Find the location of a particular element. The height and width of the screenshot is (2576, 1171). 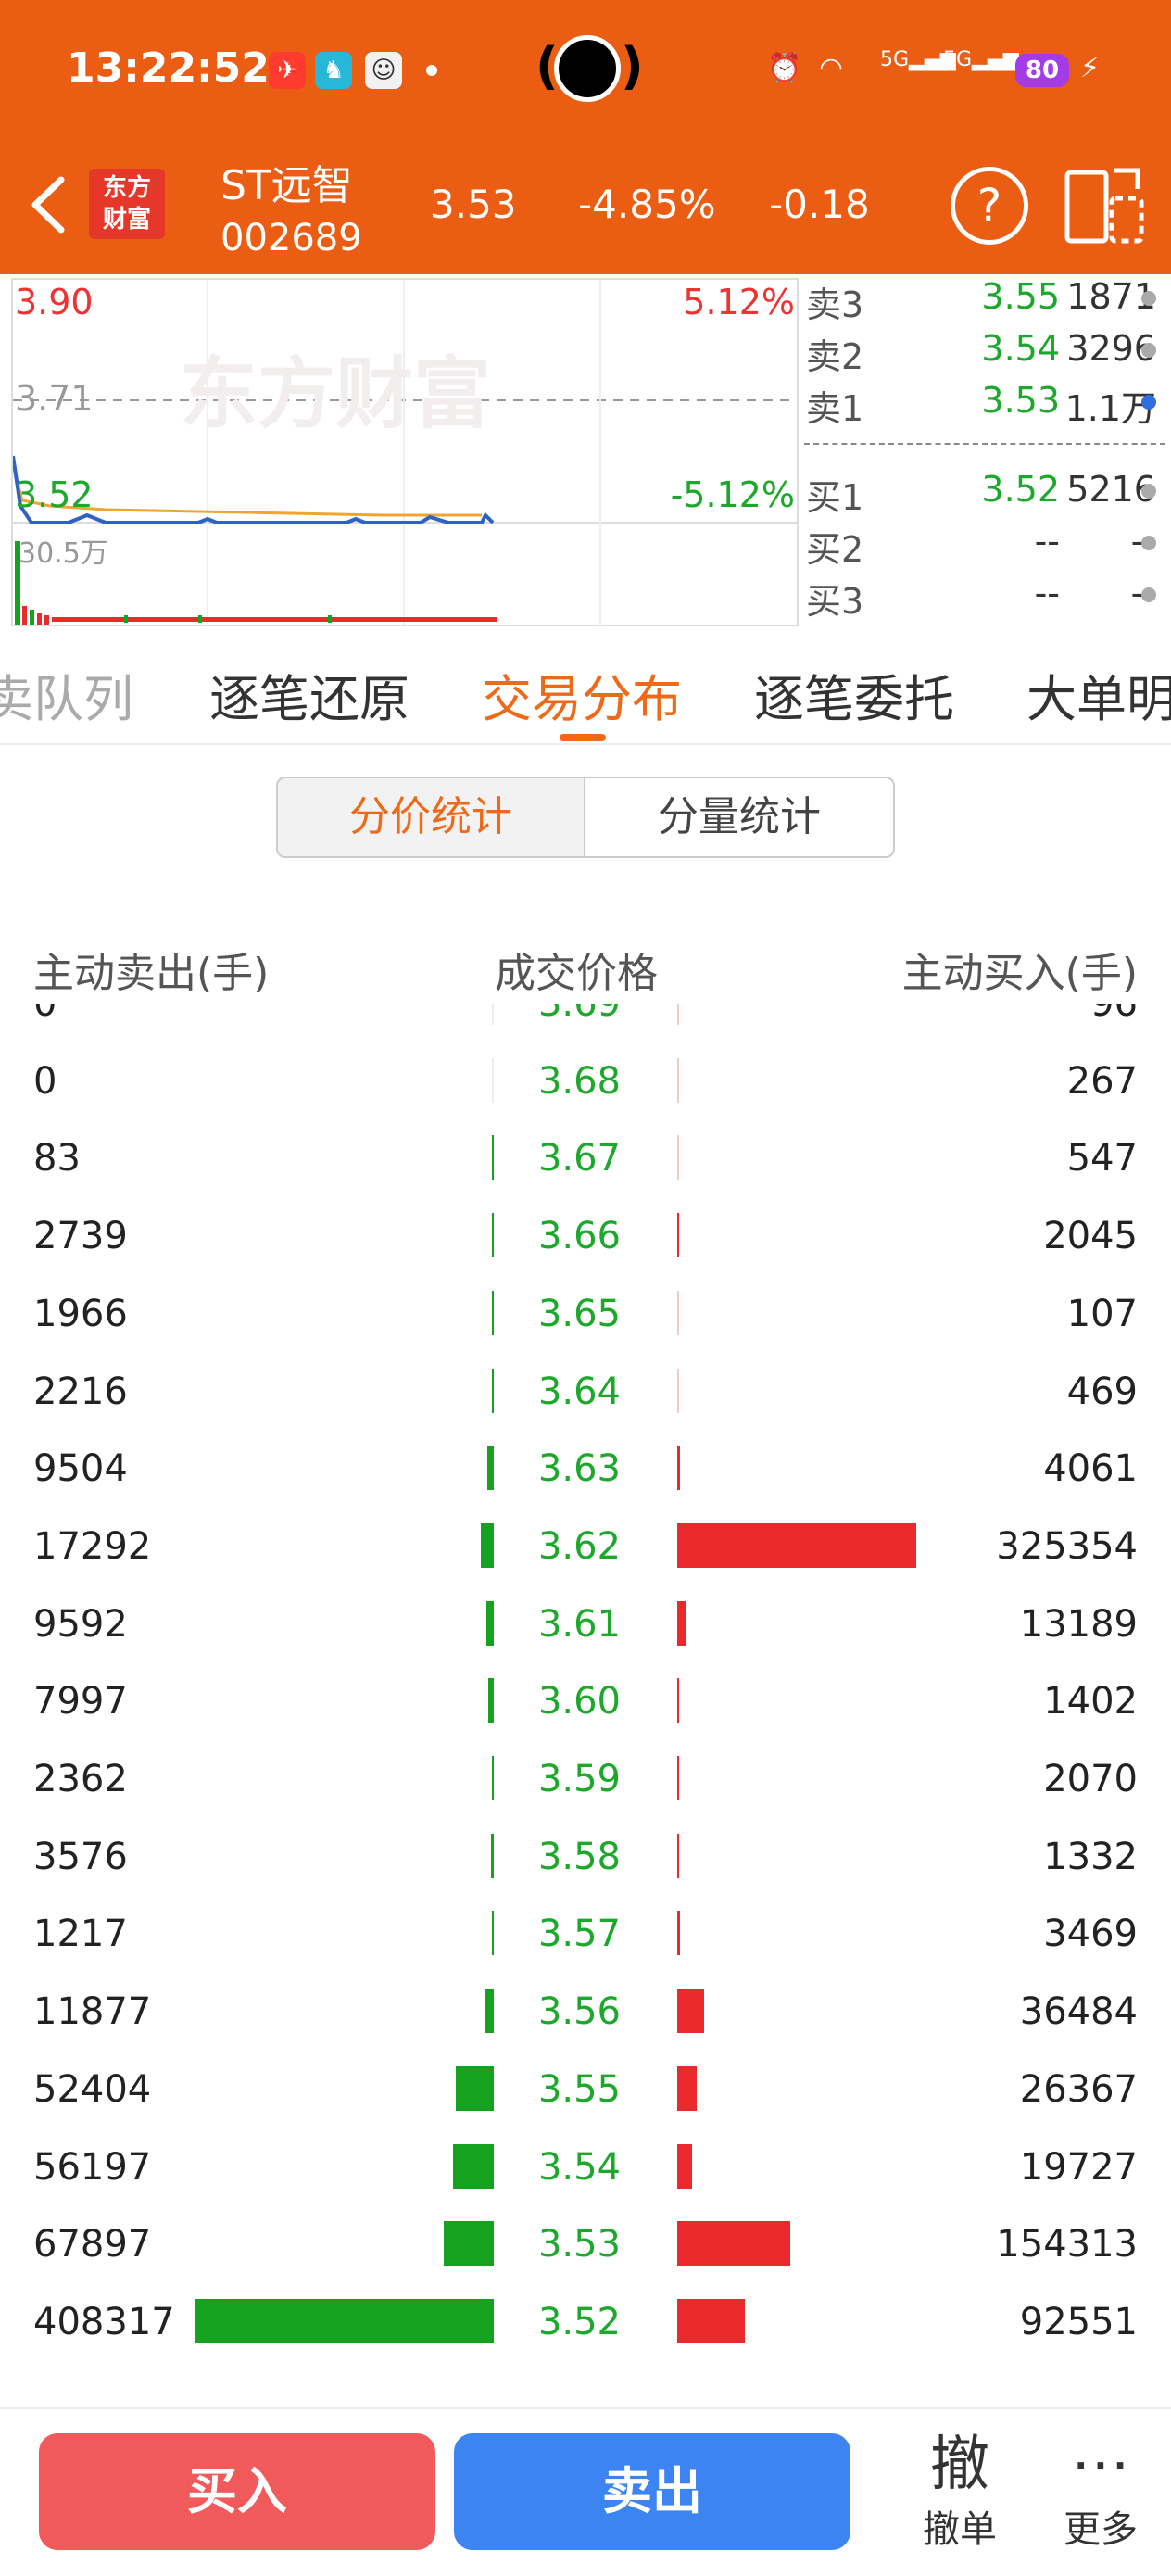

trade-price: 3.57 is located at coordinates (579, 1934).